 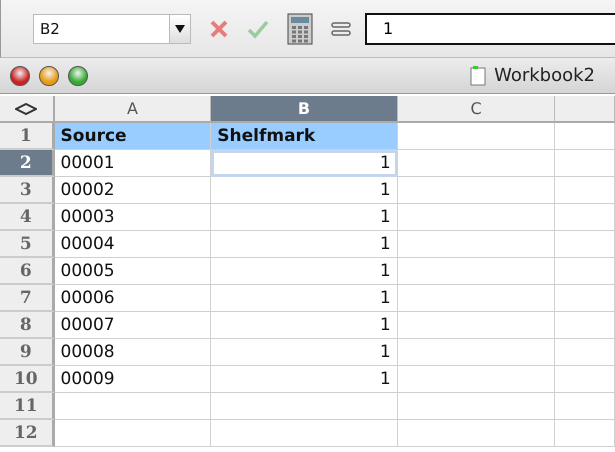 What do you see at coordinates (478, 76) in the screenshot?
I see `document-icon` at bounding box center [478, 76].